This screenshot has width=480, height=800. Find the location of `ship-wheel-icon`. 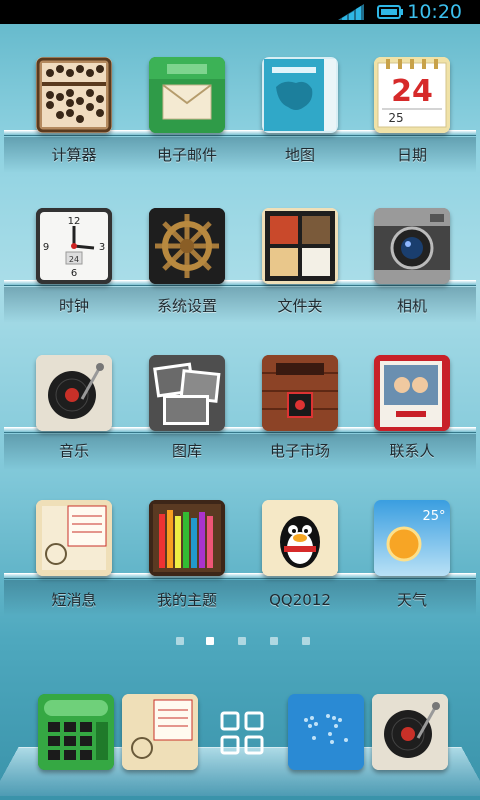

ship-wheel-icon is located at coordinates (187, 246).